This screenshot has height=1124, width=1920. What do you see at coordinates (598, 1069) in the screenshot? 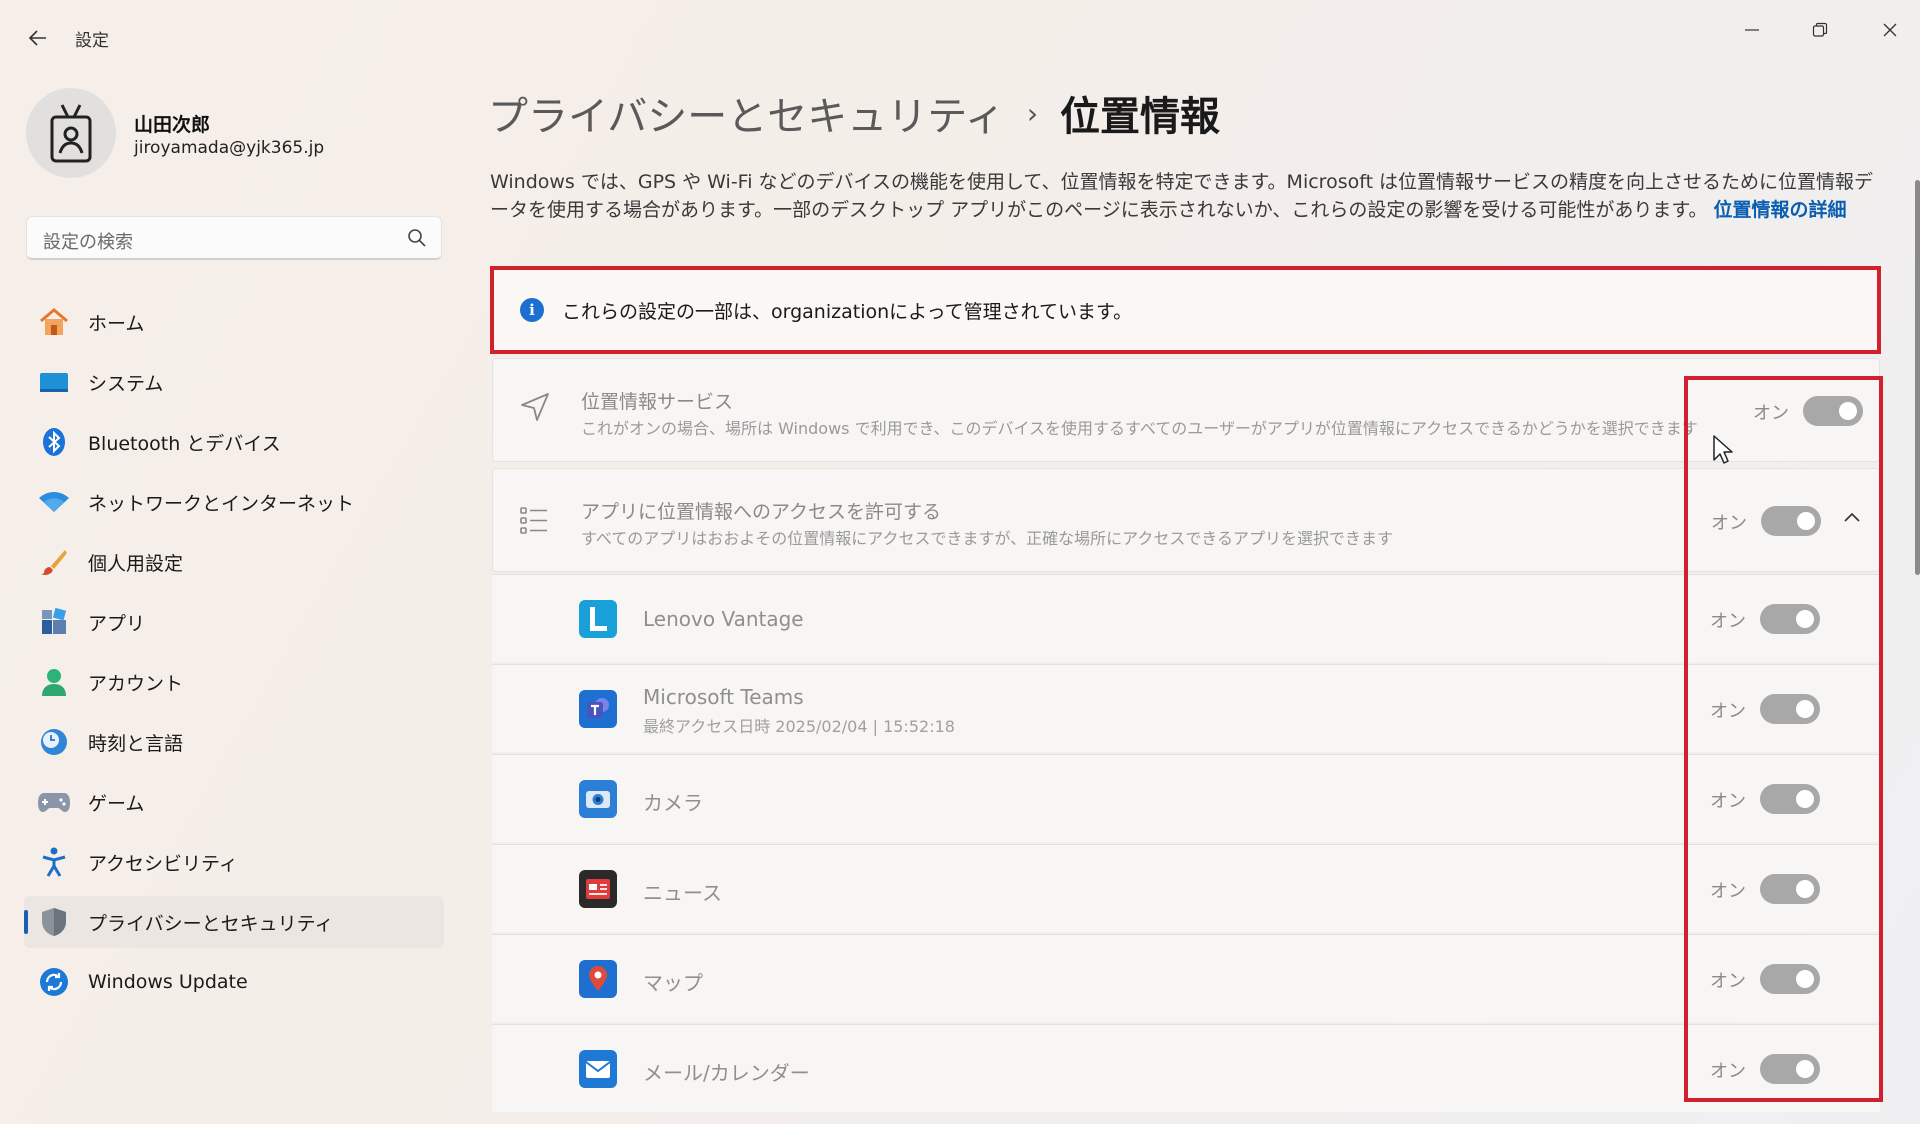
I see `mail-icon` at bounding box center [598, 1069].